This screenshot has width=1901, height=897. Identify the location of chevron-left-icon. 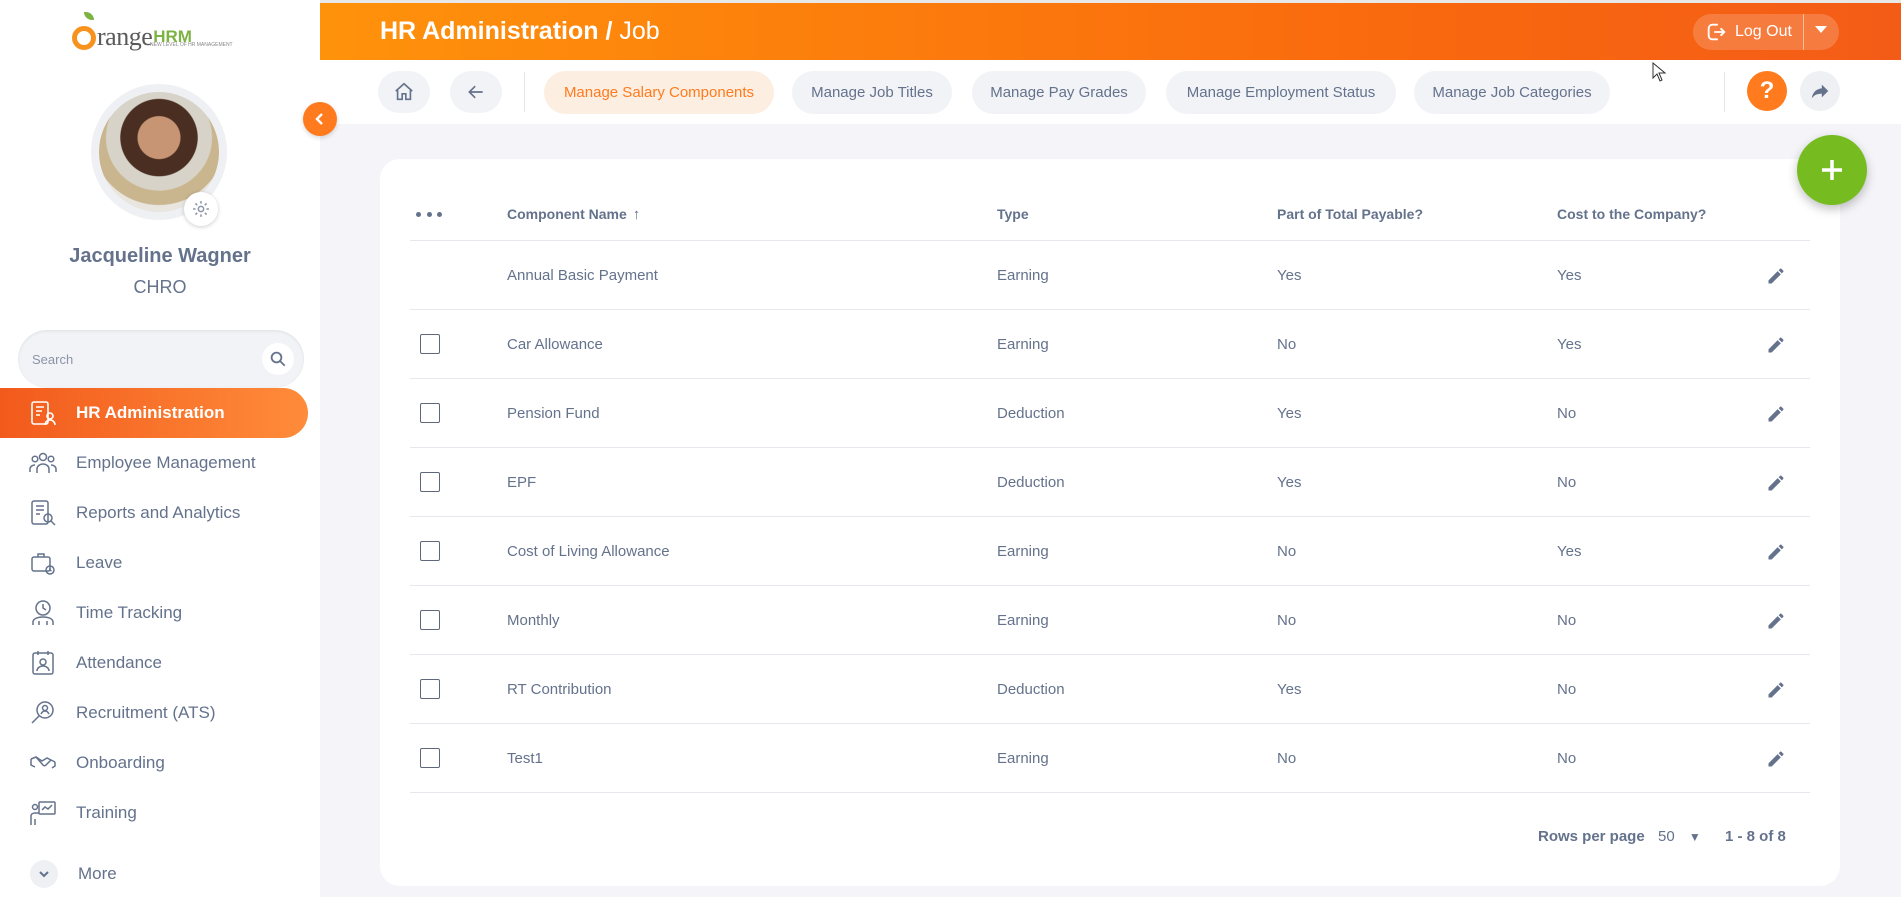
(319, 119).